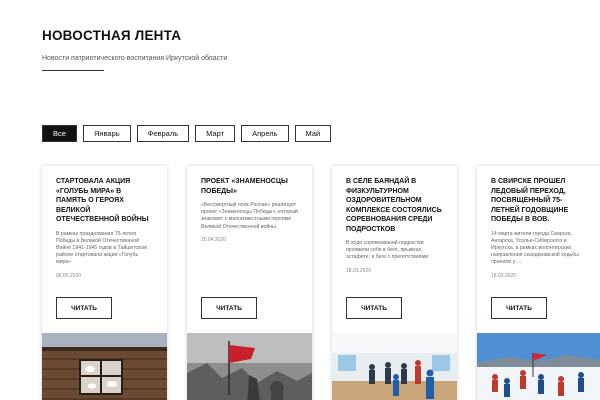 Image resolution: width=600 pixels, height=400 pixels. I want to click on filter-january: Январь, so click(106, 133).